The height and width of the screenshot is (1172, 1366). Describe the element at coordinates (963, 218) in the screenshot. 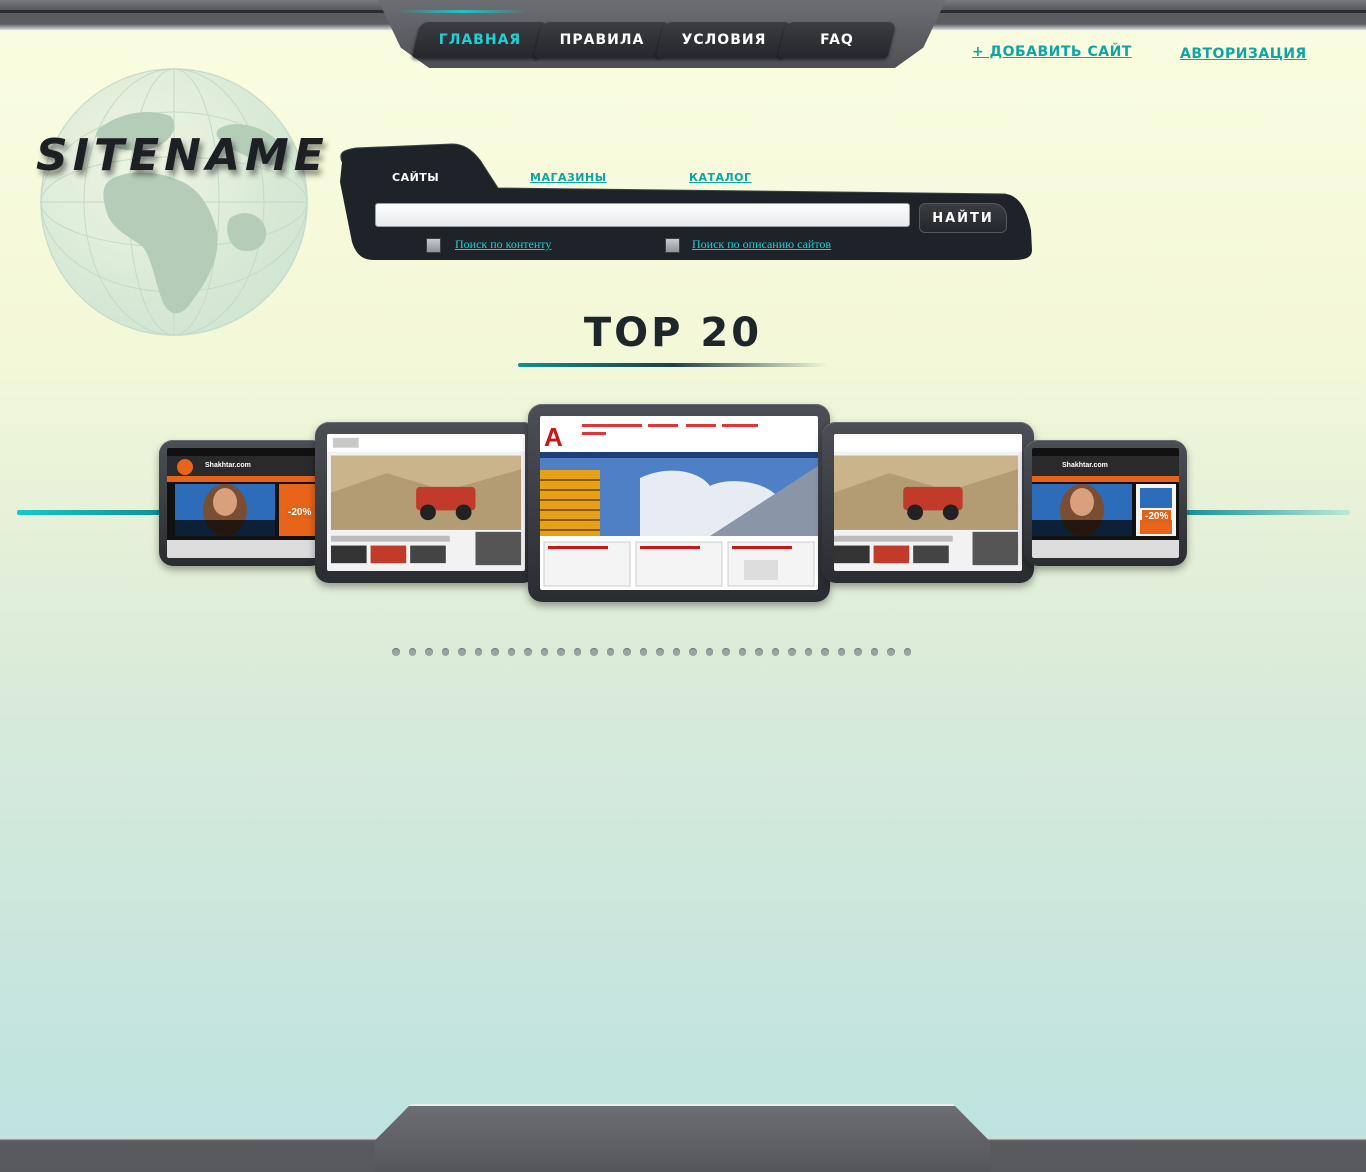

I see `search-button: НАЙТИ` at that location.